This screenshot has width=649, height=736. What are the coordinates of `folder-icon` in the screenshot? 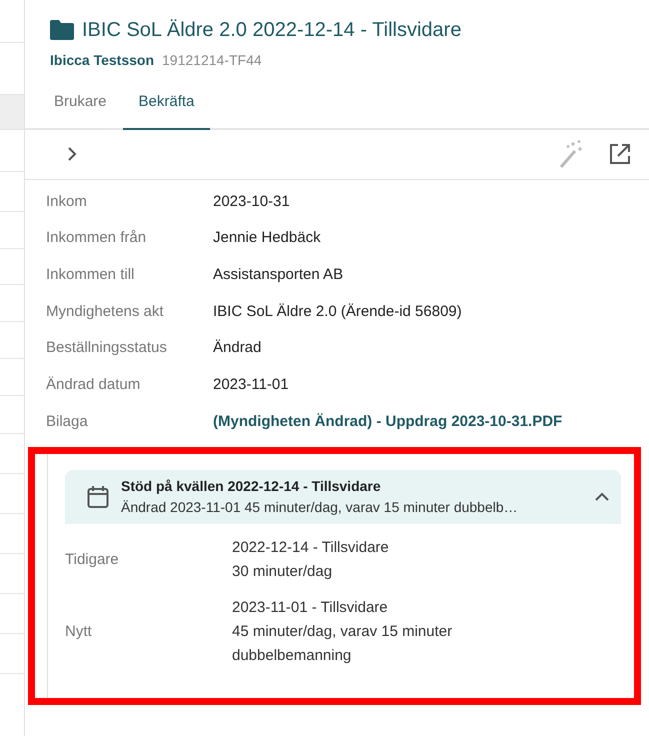 It's located at (62, 30).